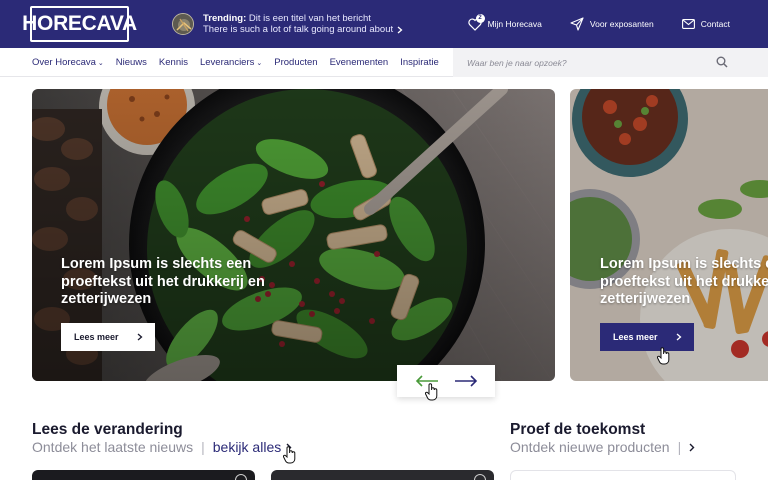  Describe the element at coordinates (64, 62) in the screenshot. I see `nav-label: Over Horecava` at that location.